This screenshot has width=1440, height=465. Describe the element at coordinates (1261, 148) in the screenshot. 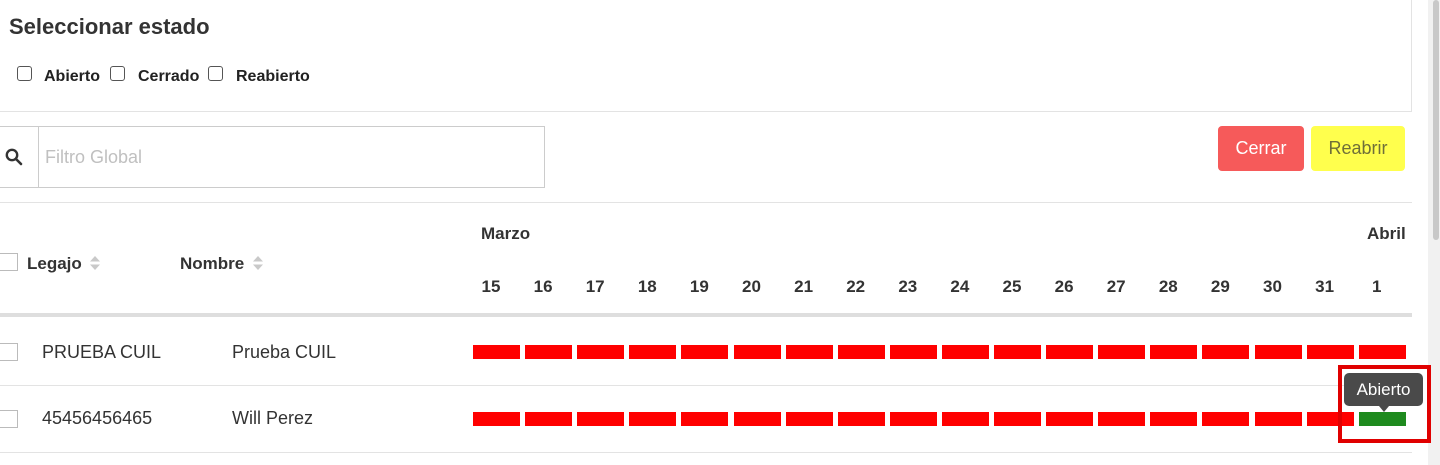

I see `close-button: Cerrar` at that location.